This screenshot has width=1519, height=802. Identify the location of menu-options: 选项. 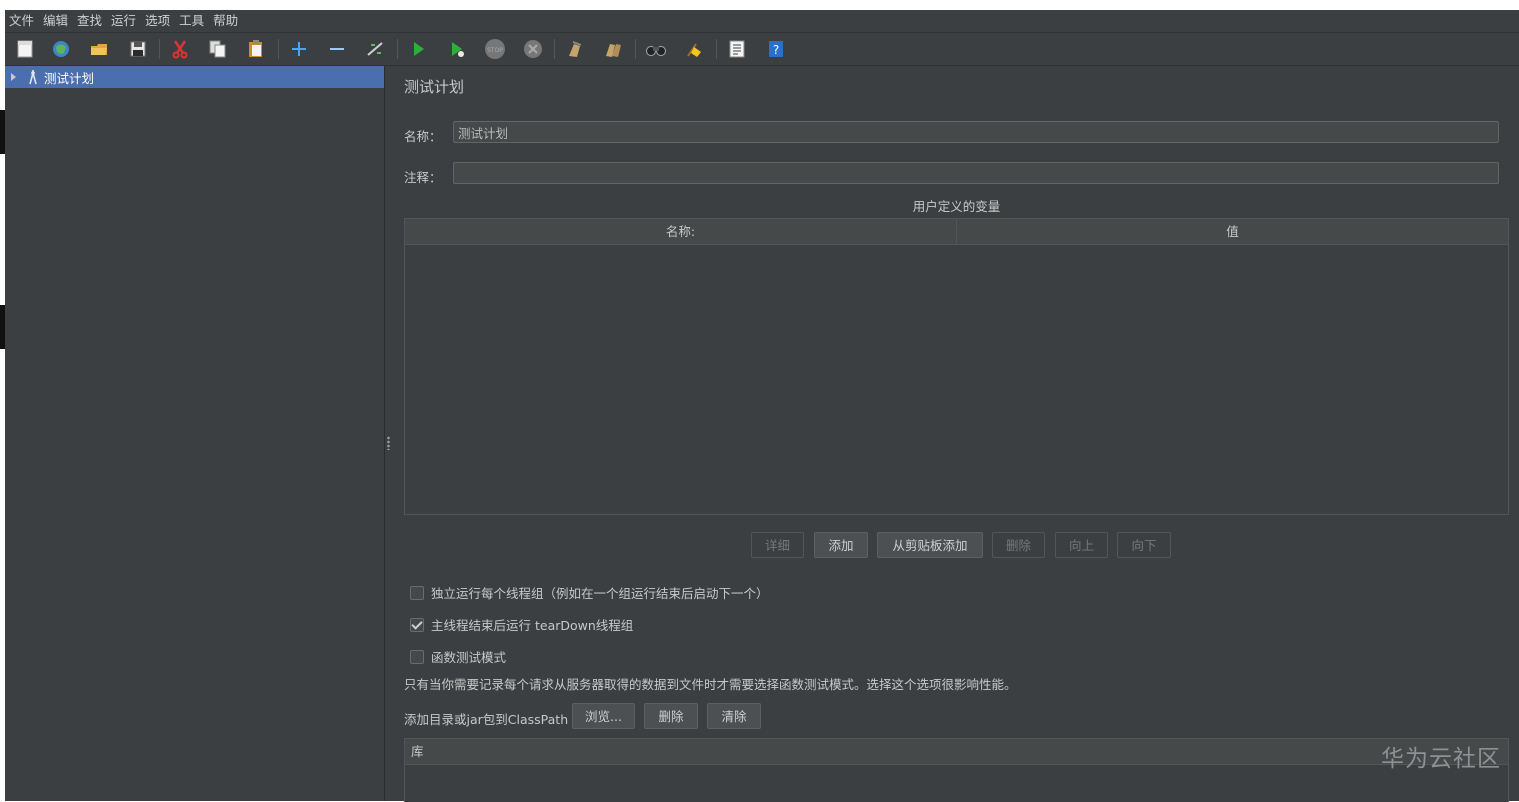
(158, 21).